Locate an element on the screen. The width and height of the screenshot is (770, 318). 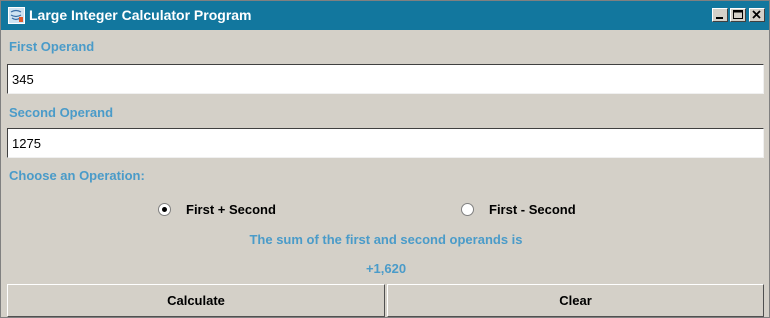
close-icon is located at coordinates (756, 14).